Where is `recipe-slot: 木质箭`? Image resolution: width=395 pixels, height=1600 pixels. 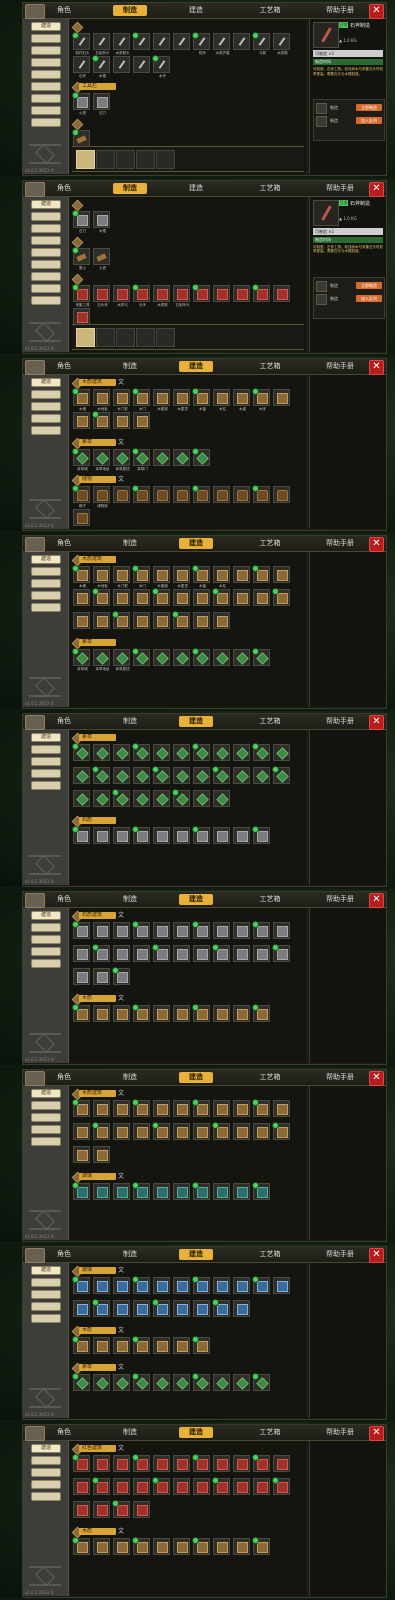 recipe-slot: 木质箭 is located at coordinates (161, 295).